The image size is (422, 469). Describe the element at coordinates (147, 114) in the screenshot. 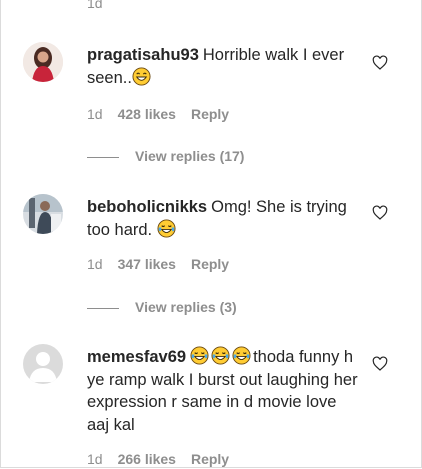

I see `likes-count: 428 likes` at that location.